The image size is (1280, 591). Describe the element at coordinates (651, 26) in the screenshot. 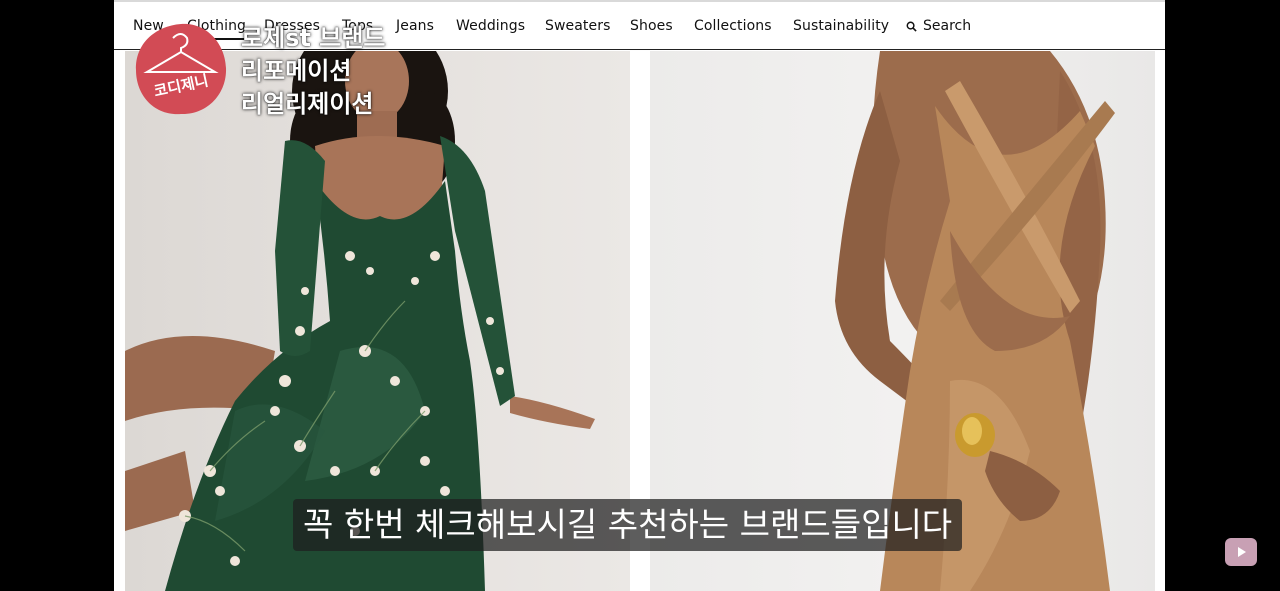

I see `nav-item-shoes: Shoes` at that location.